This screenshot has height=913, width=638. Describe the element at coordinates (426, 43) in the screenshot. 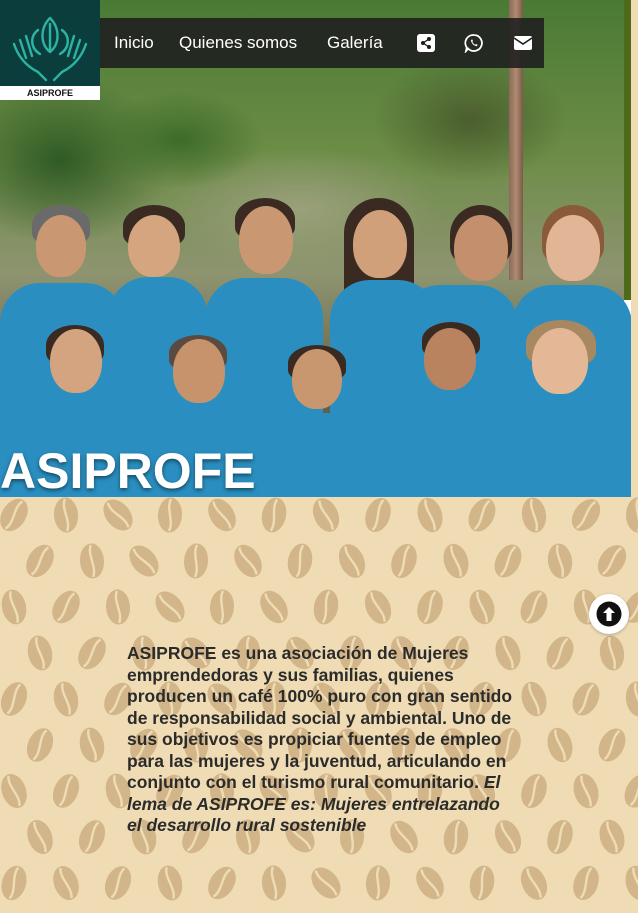

I see `share-icon` at that location.